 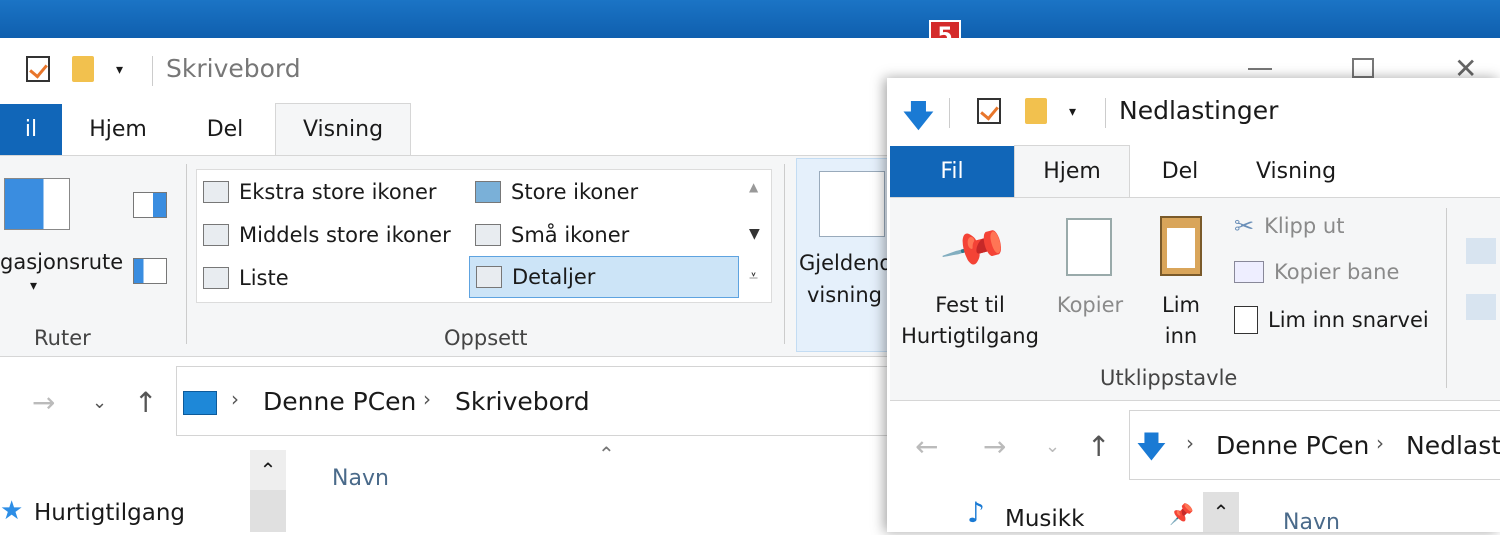 I want to click on pin-quick-access-button: Fest til Hurtigtilgang, so click(x=970, y=321).